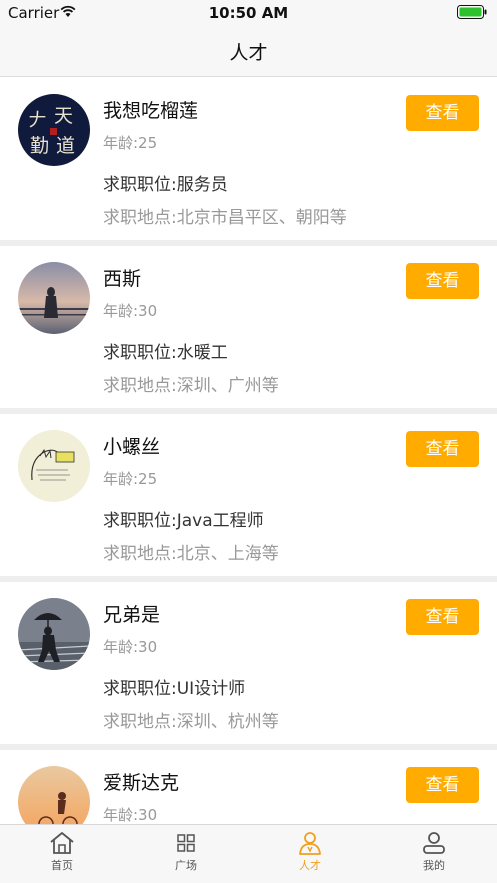  Describe the element at coordinates (39, 146) in the screenshot. I see `svg-text: 勤` at that location.